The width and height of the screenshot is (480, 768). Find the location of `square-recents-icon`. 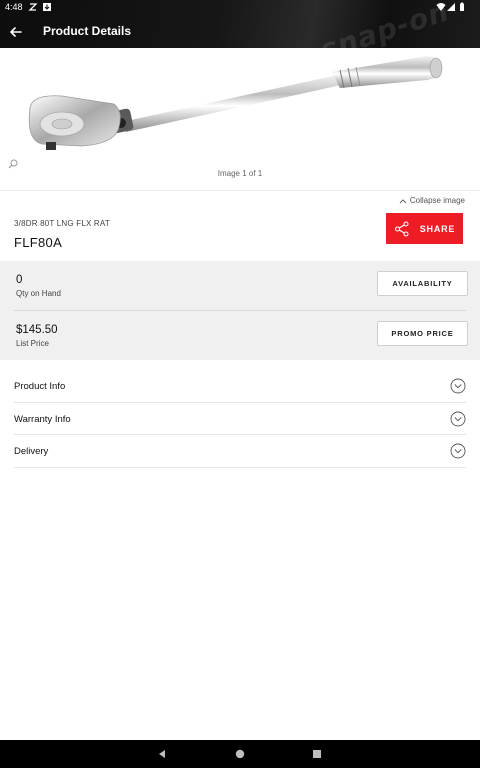

square-recents-icon is located at coordinates (317, 754).